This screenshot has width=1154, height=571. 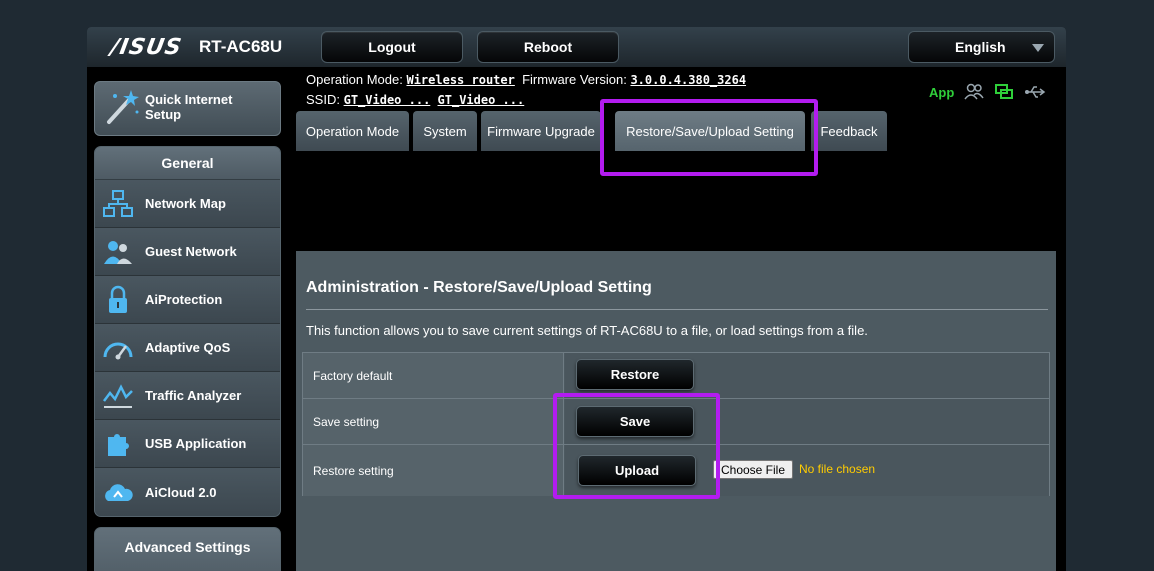 I want to click on upload-button: Upload, so click(x=637, y=470).